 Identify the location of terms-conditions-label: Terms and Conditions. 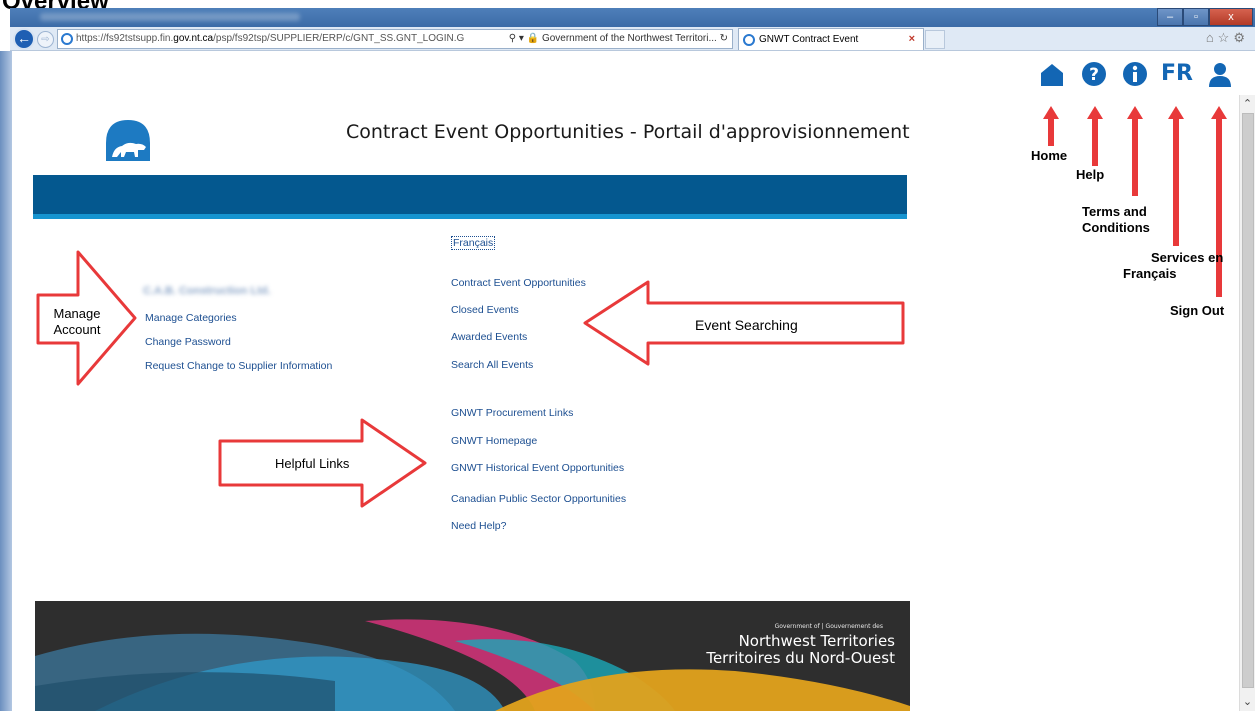
(1116, 219).